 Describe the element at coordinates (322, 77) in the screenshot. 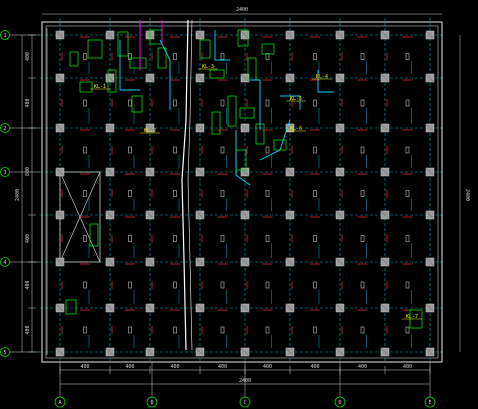

I see `note-label: KL-4` at that location.